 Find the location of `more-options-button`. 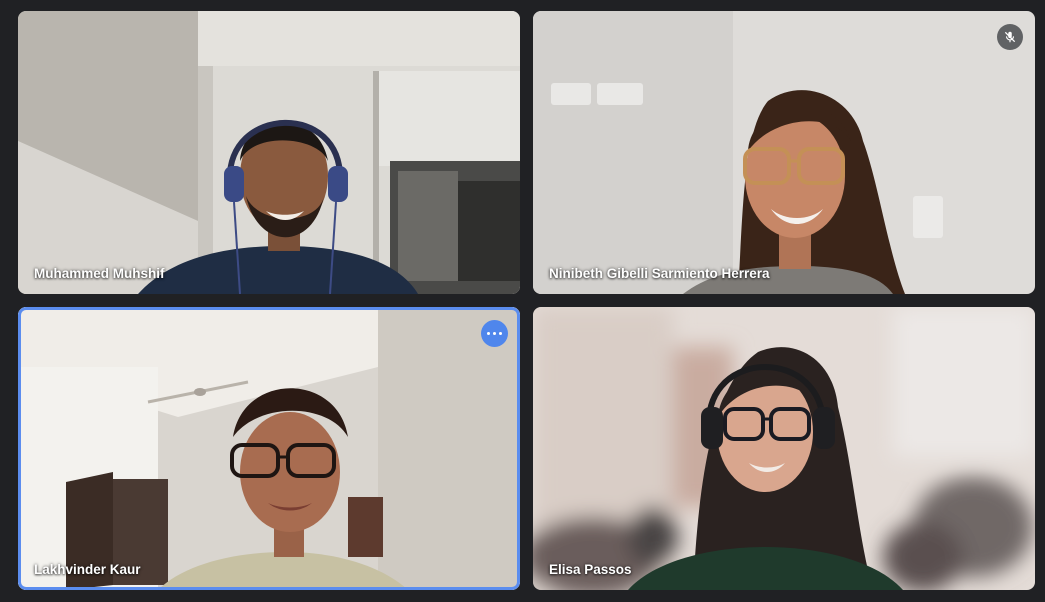

more-options-button is located at coordinates (494, 333).